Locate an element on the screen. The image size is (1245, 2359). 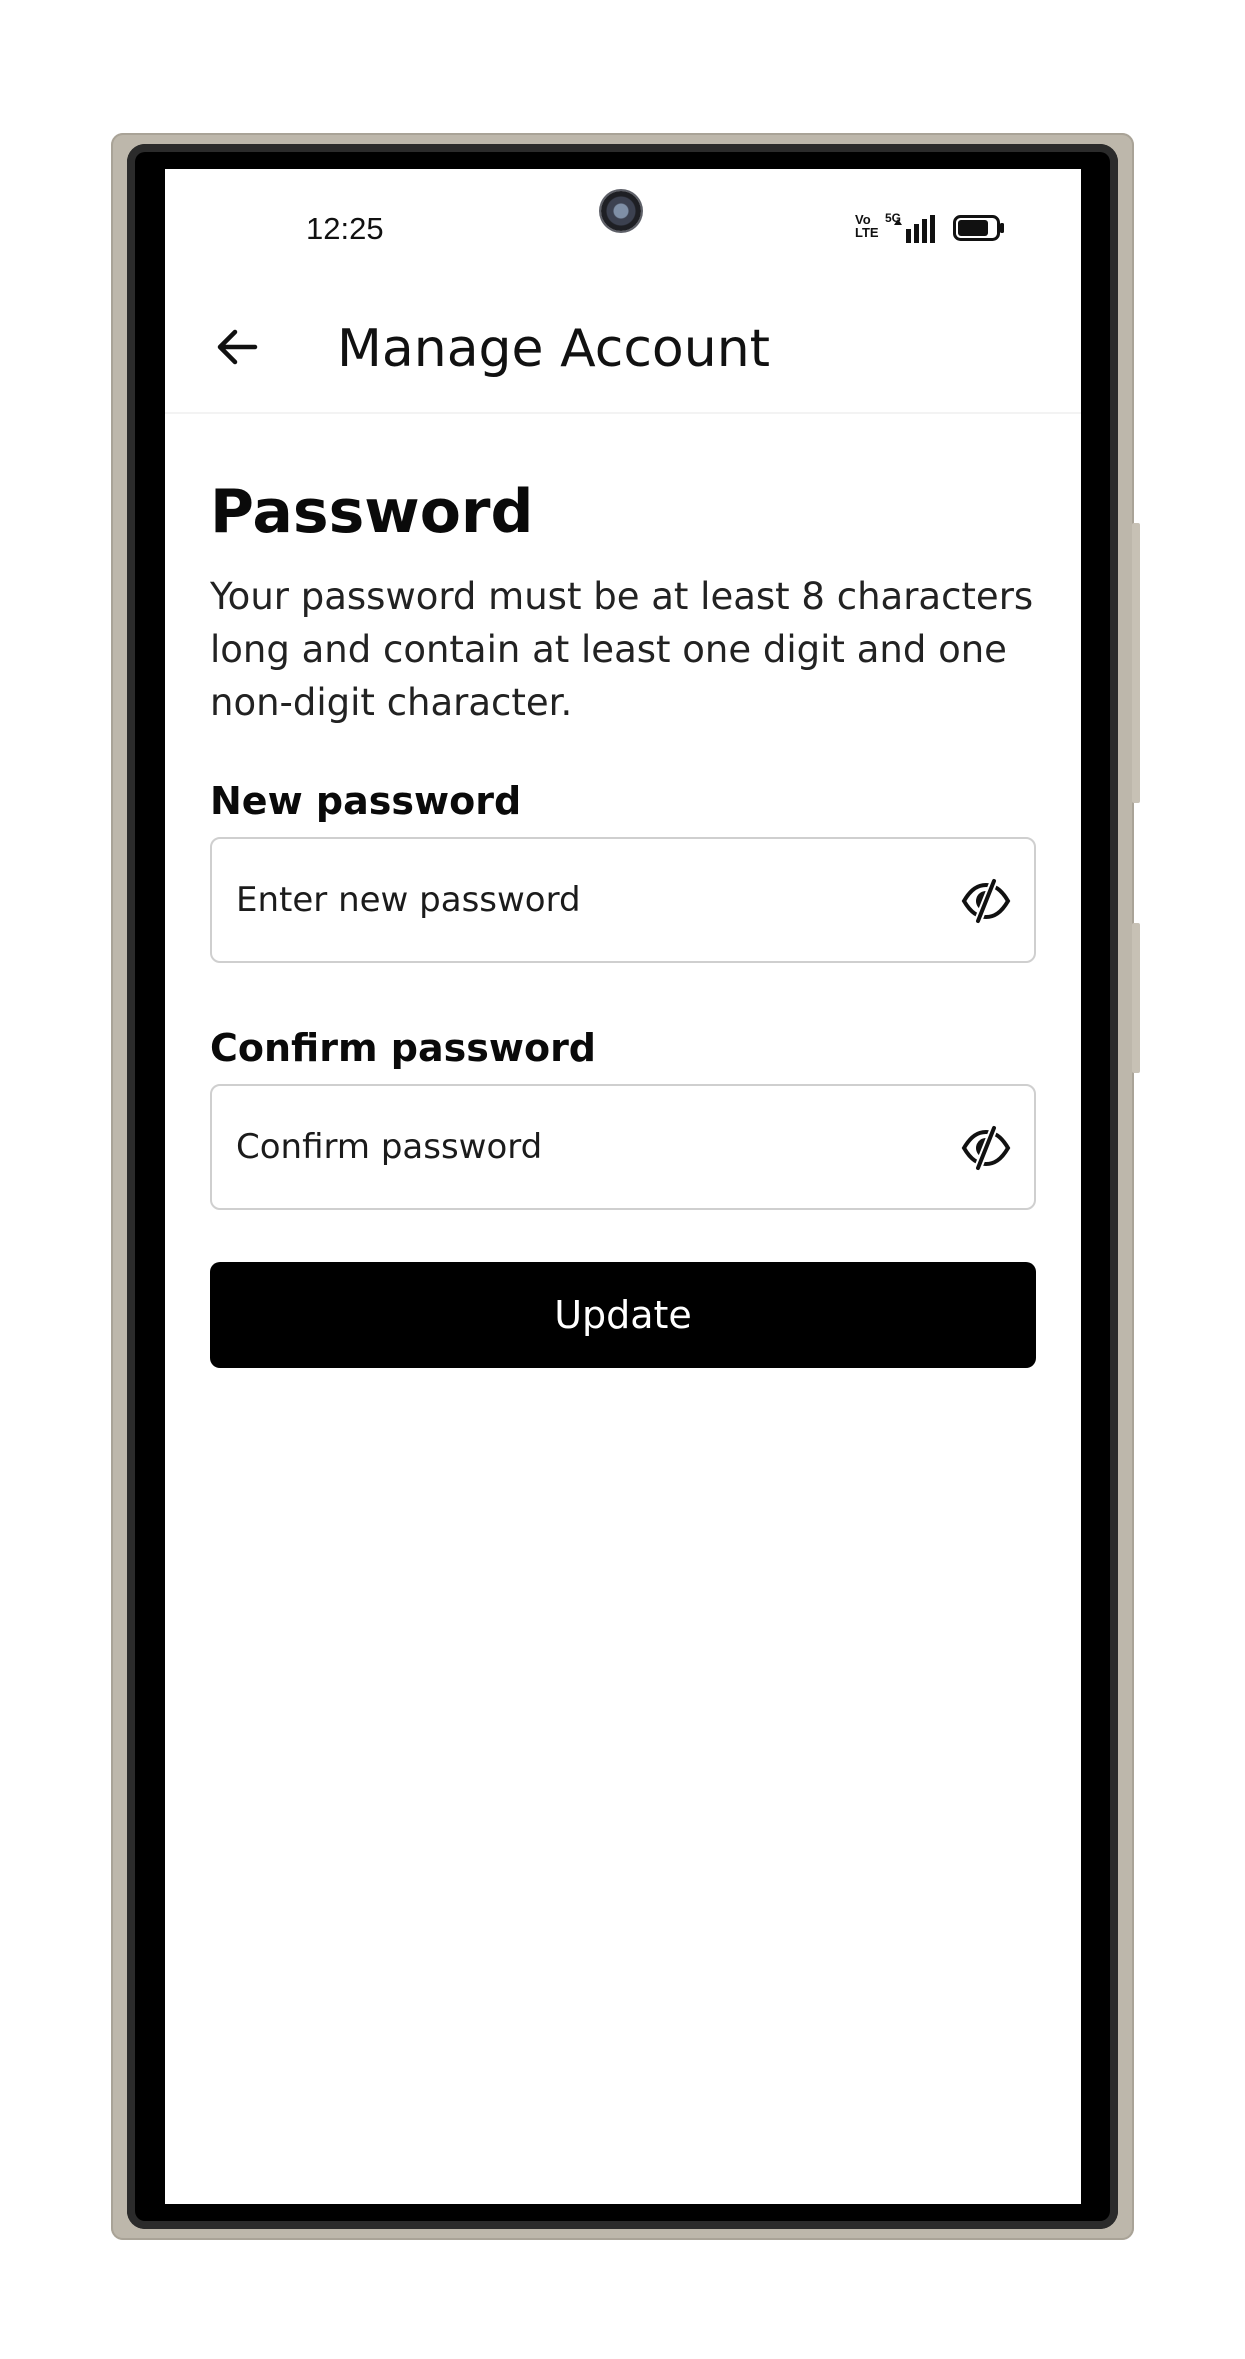
volte-icon: Vo LTE is located at coordinates (867, 226).